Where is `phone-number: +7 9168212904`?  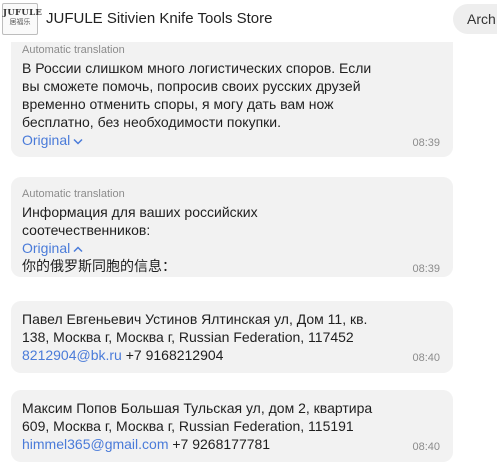 phone-number: +7 9168212904 is located at coordinates (172, 355).